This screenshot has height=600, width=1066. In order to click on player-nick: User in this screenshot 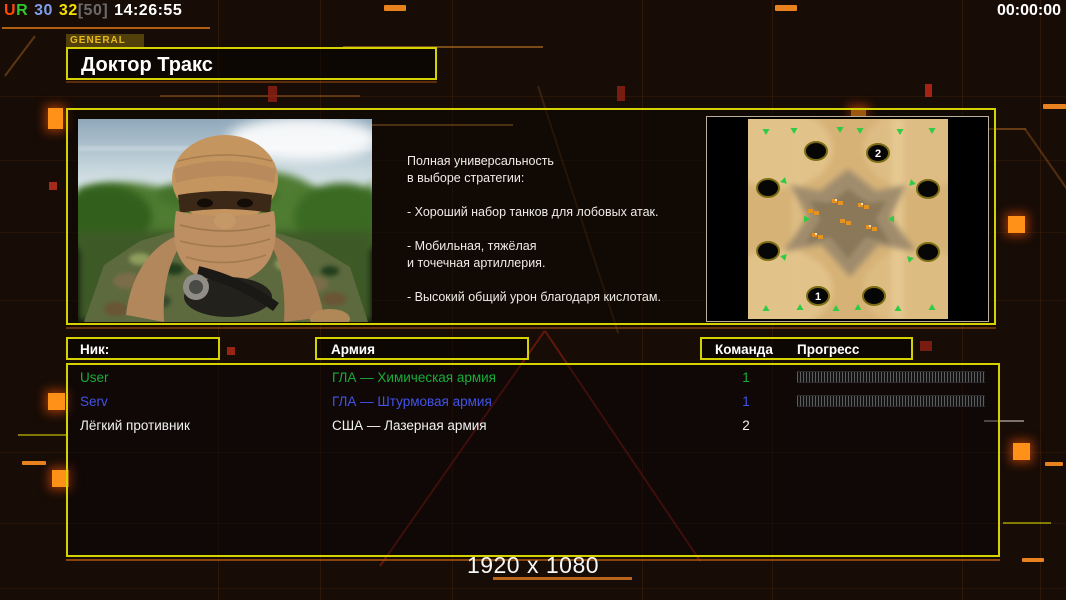, I will do `click(94, 377)`.